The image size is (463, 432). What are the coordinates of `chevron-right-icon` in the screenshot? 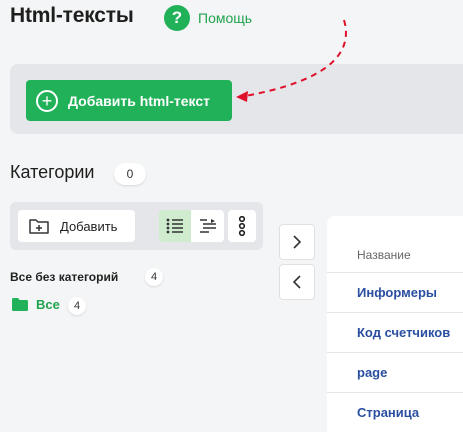 It's located at (297, 242).